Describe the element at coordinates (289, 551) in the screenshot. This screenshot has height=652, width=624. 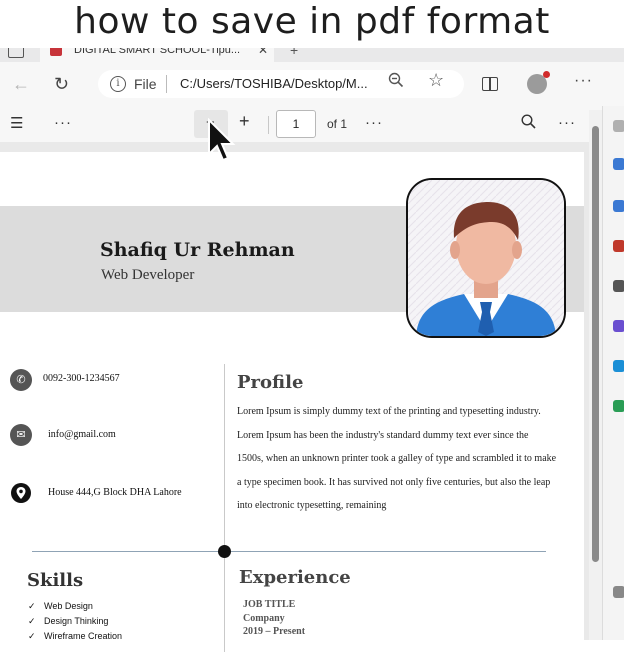
I see `timeline-horizontal-line` at that location.